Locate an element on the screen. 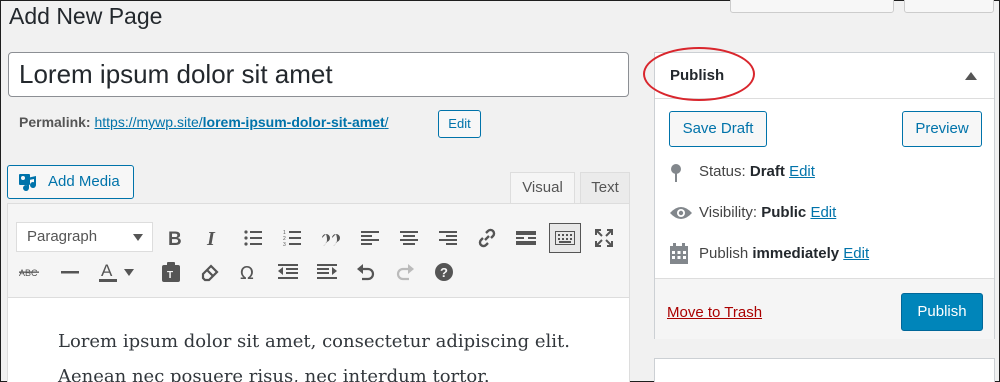 This screenshot has height=382, width=1000. read-more-icon is located at coordinates (526, 238).